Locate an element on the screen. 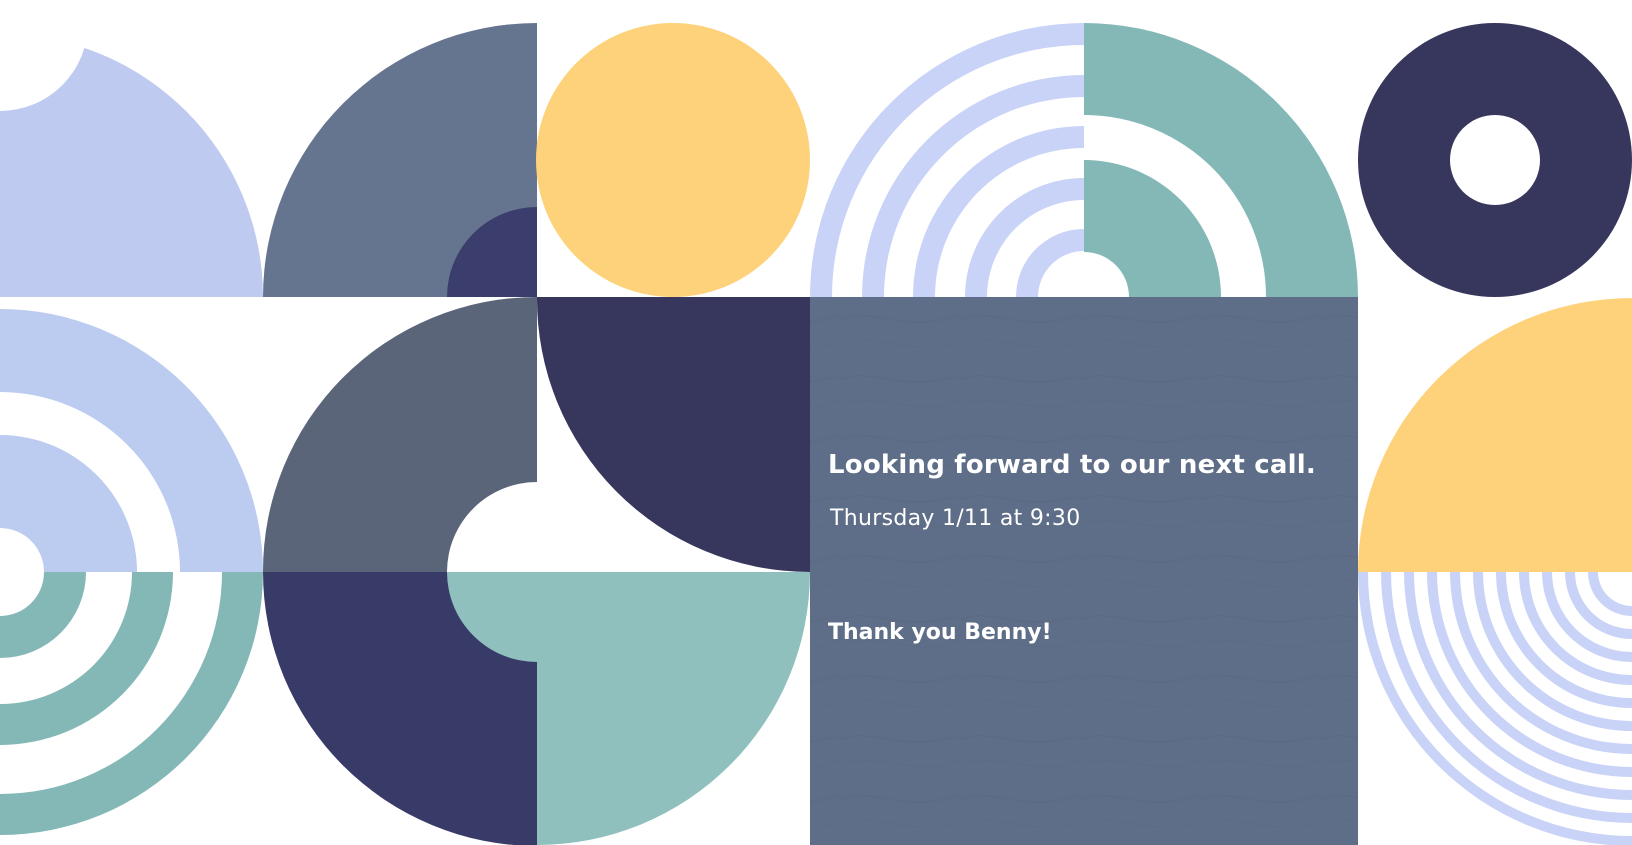 The width and height of the screenshot is (1632, 845). headline: Looking forward to our next call. is located at coordinates (1072, 465).